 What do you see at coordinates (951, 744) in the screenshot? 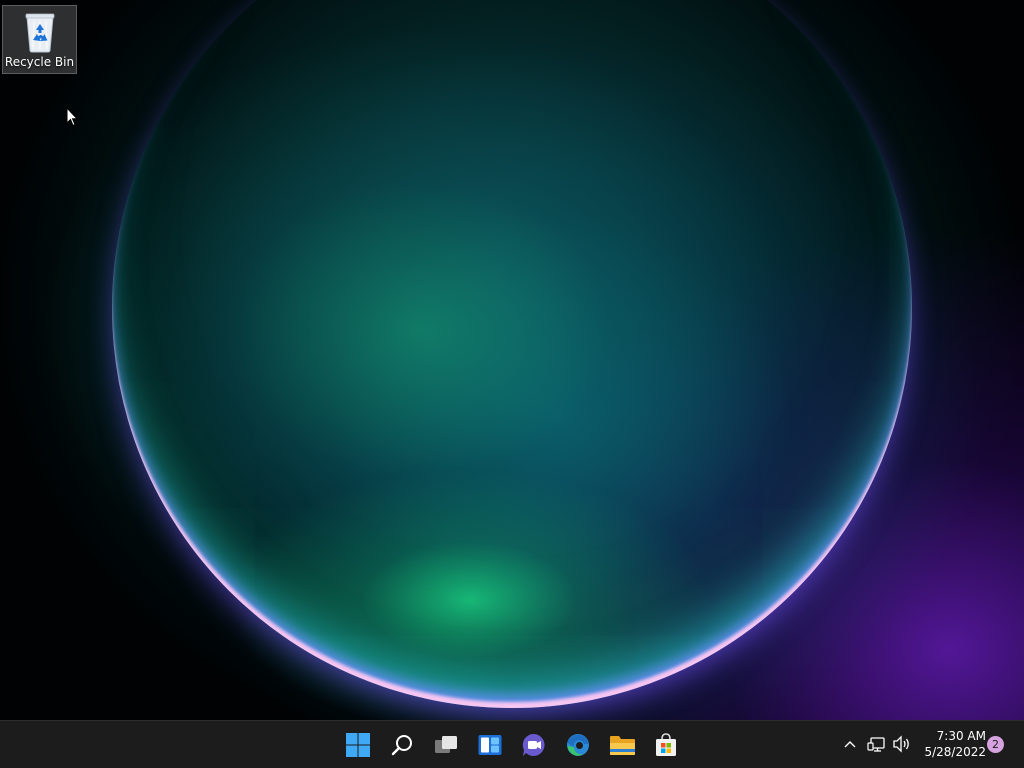
I see `clock: 7:30 AM 5/28/2022` at bounding box center [951, 744].